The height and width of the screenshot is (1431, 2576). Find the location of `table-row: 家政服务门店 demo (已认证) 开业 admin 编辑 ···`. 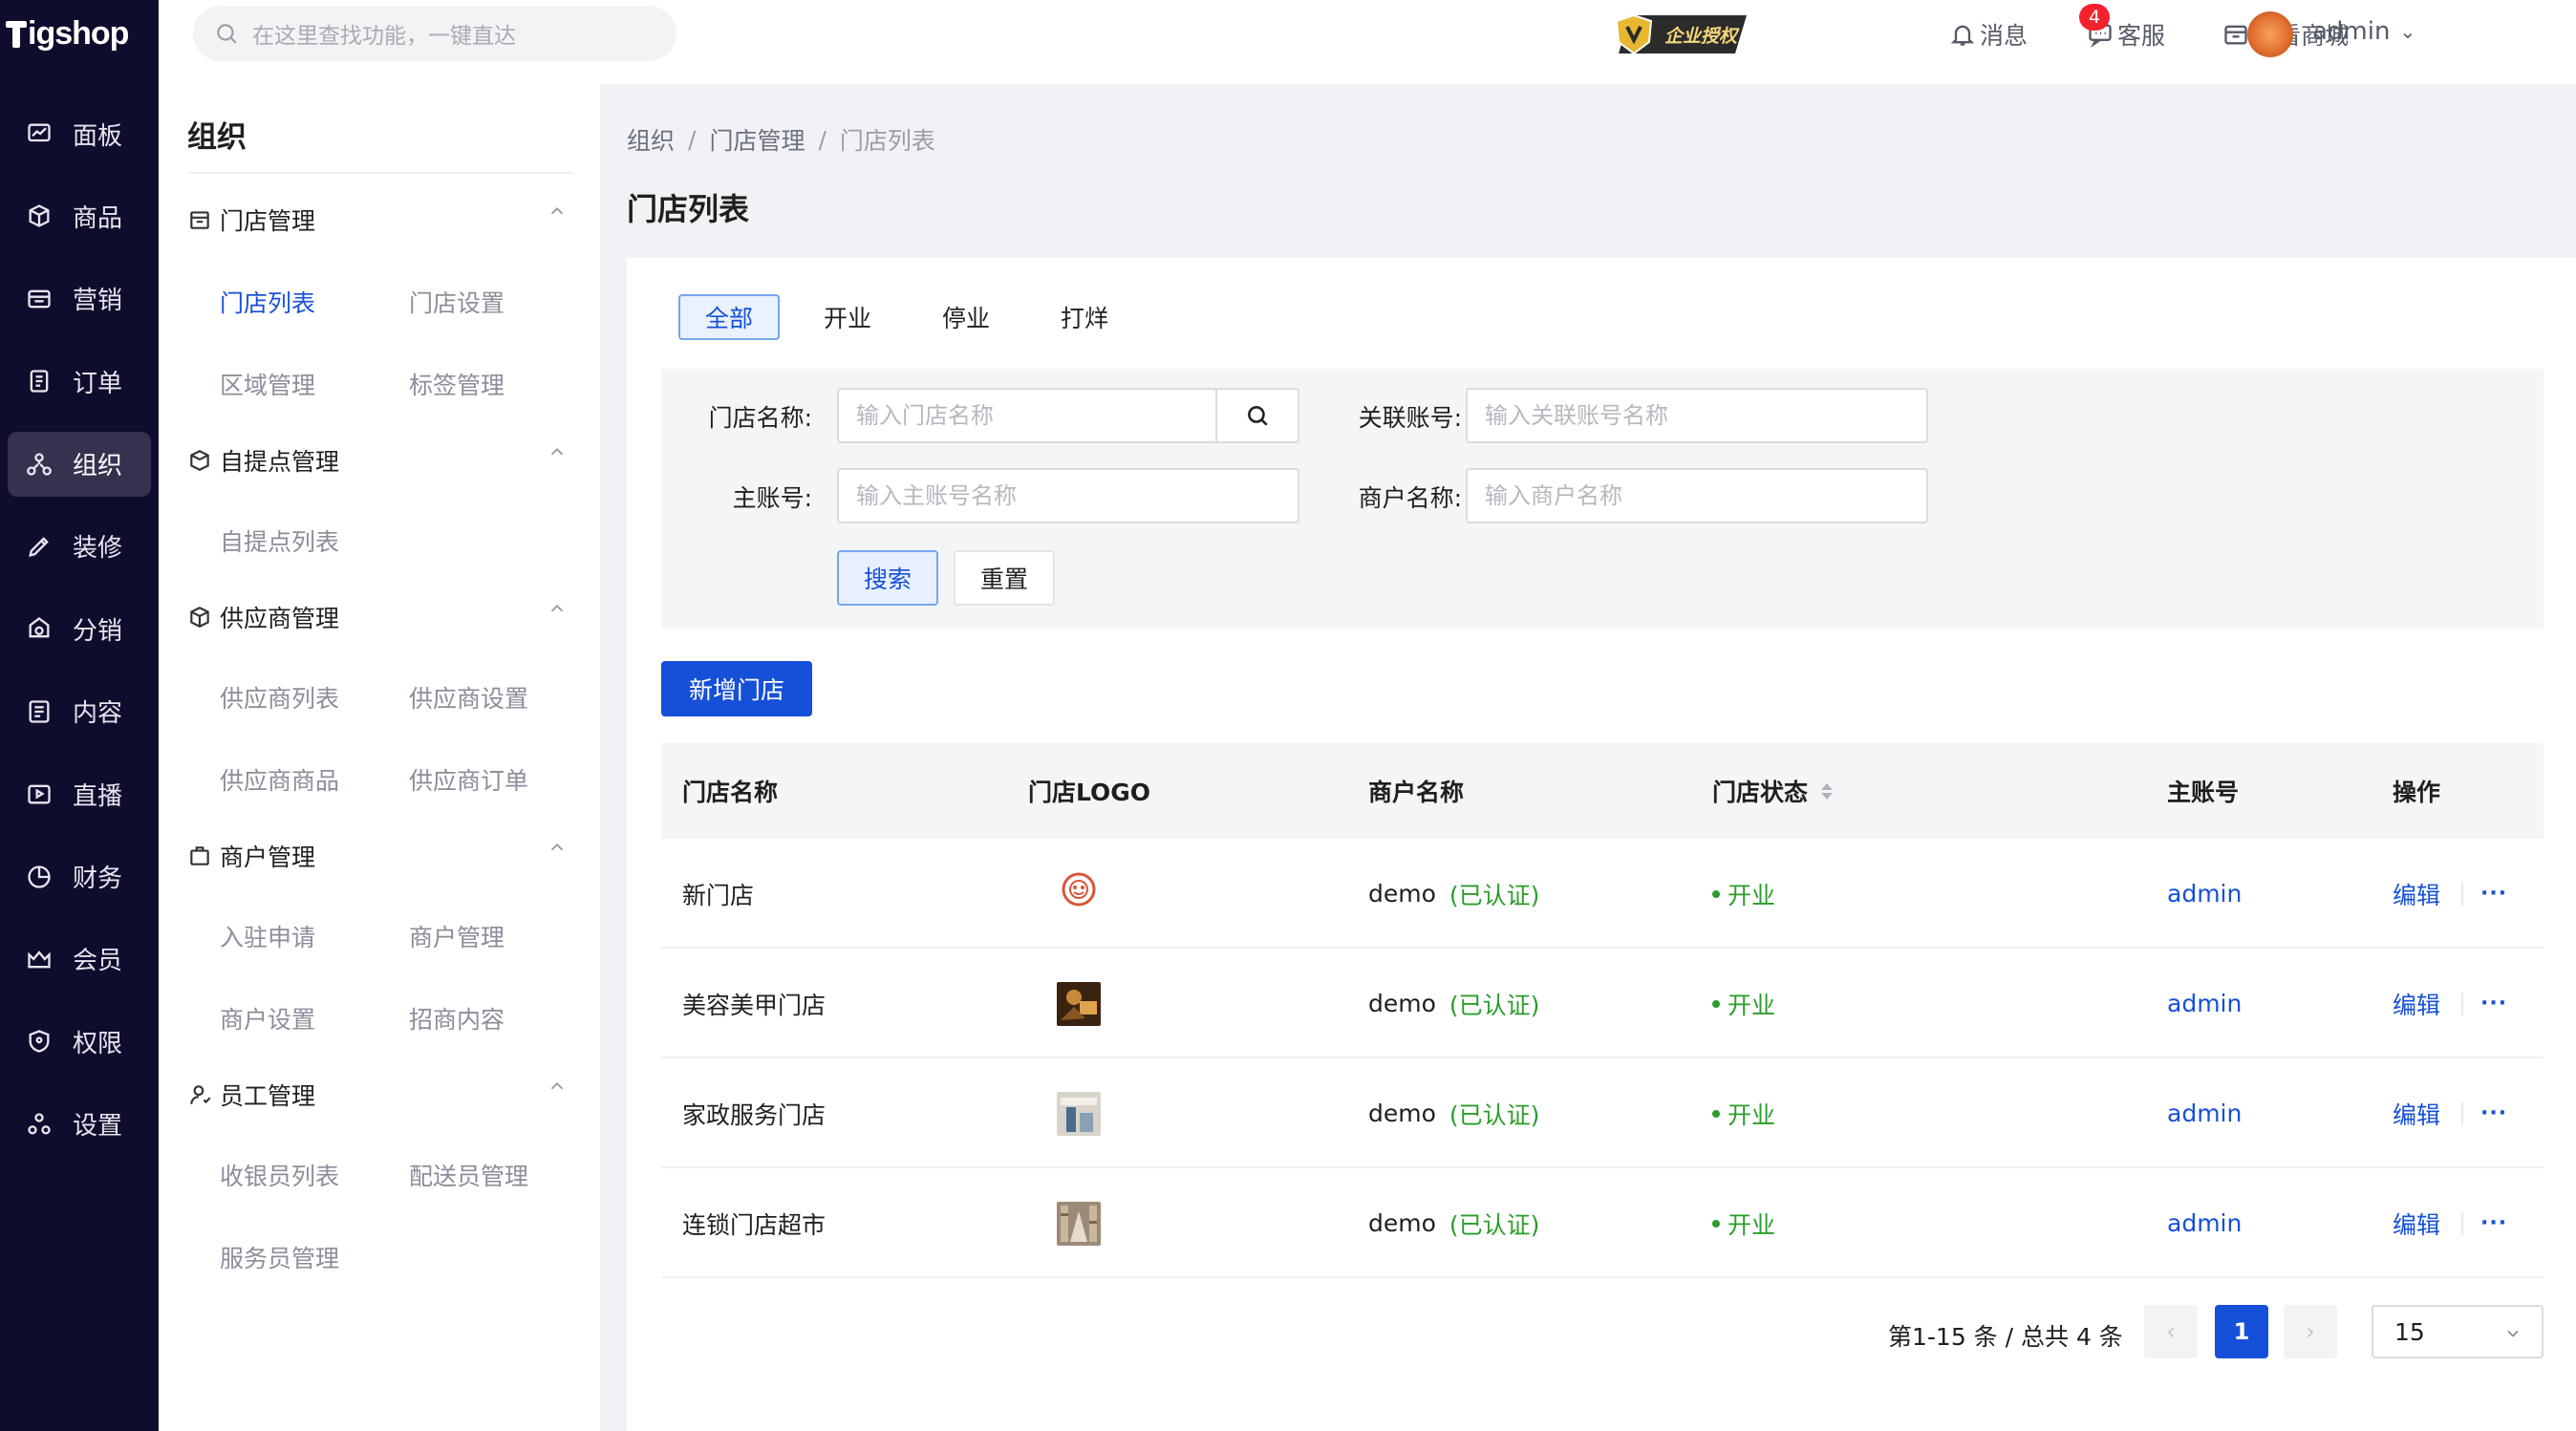

table-row: 家政服务门店 demo (已认证) 开业 admin 编辑 ··· is located at coordinates (1602, 1113).